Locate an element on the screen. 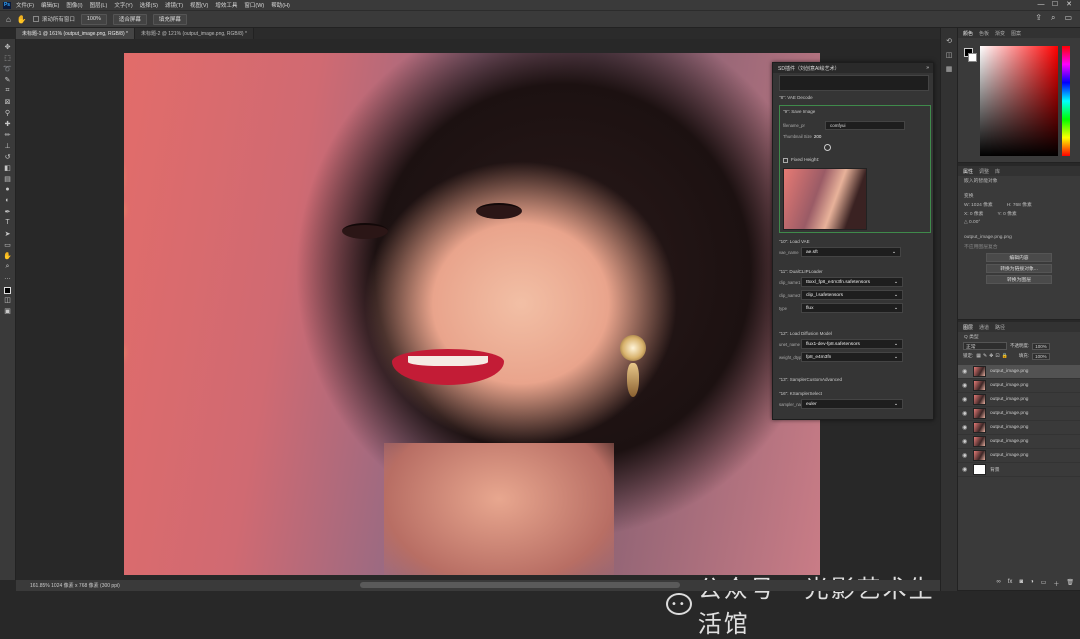  clip1-select: t5xxl_fp8_e4m3fn.safetensors ⌄ is located at coordinates (852, 282).